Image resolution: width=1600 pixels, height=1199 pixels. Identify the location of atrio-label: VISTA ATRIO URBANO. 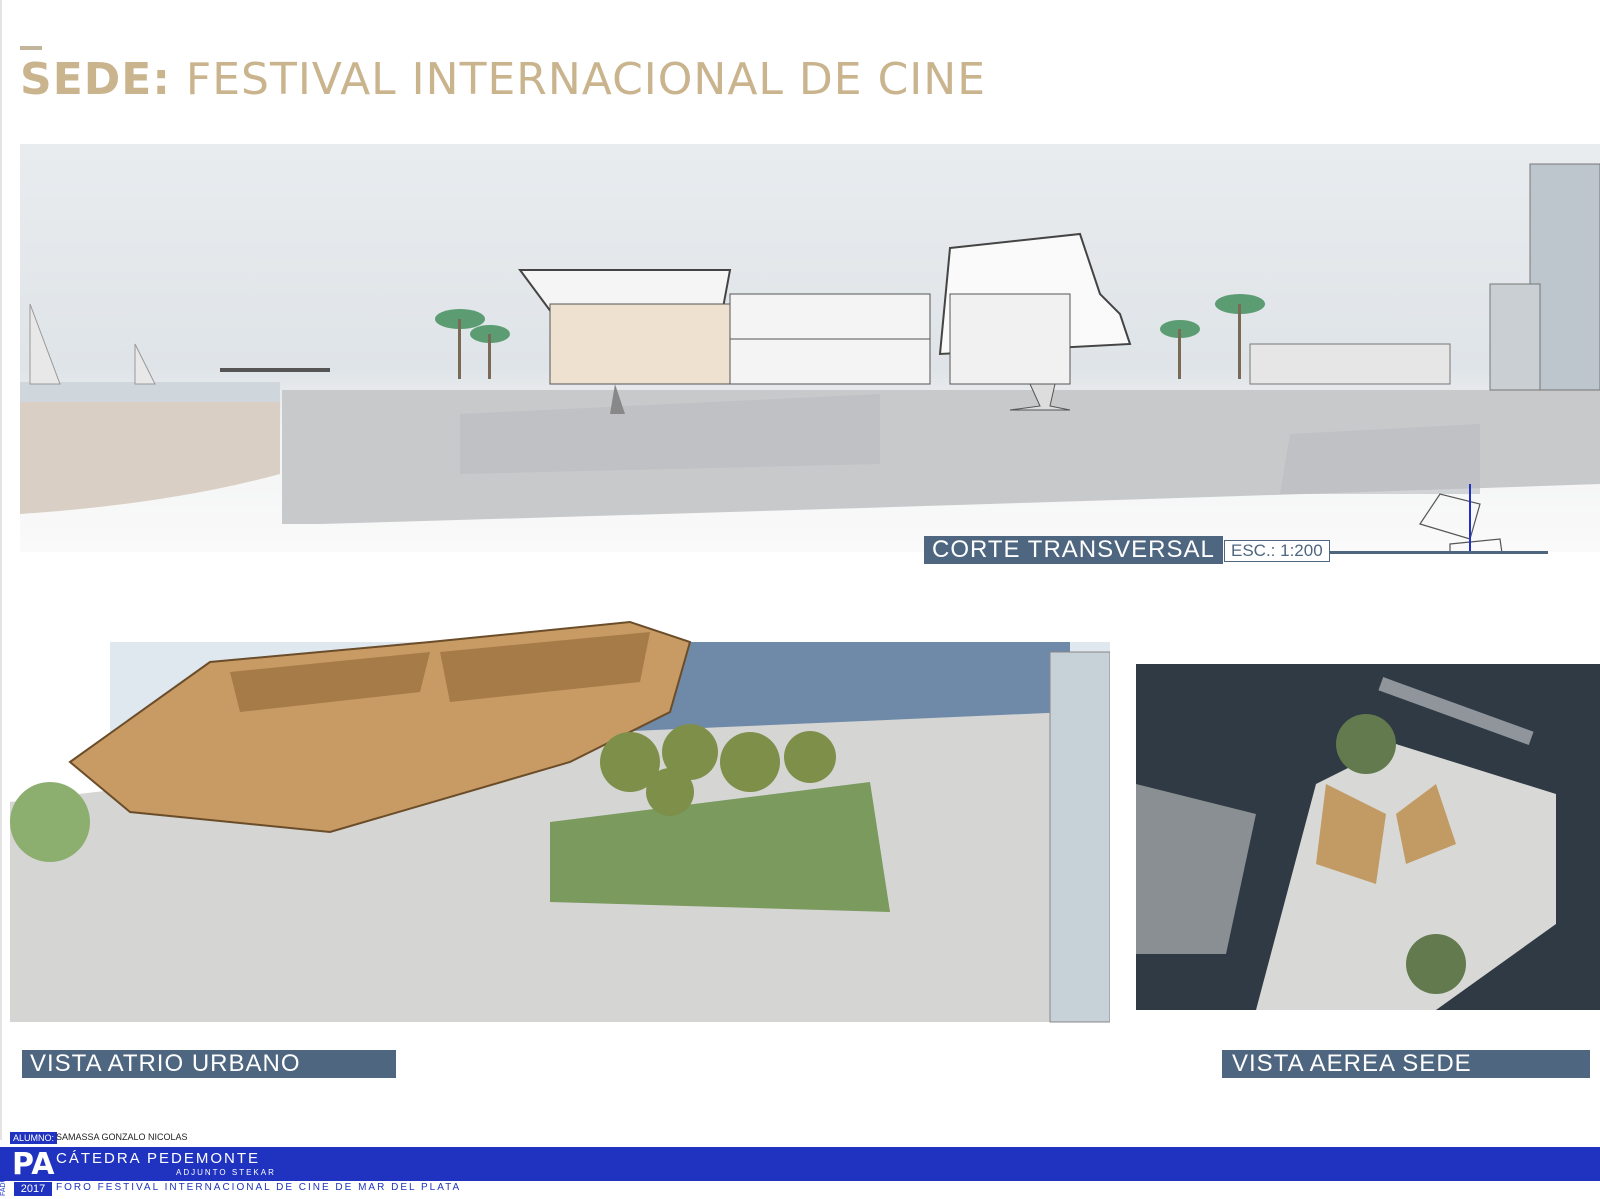
(209, 1064).